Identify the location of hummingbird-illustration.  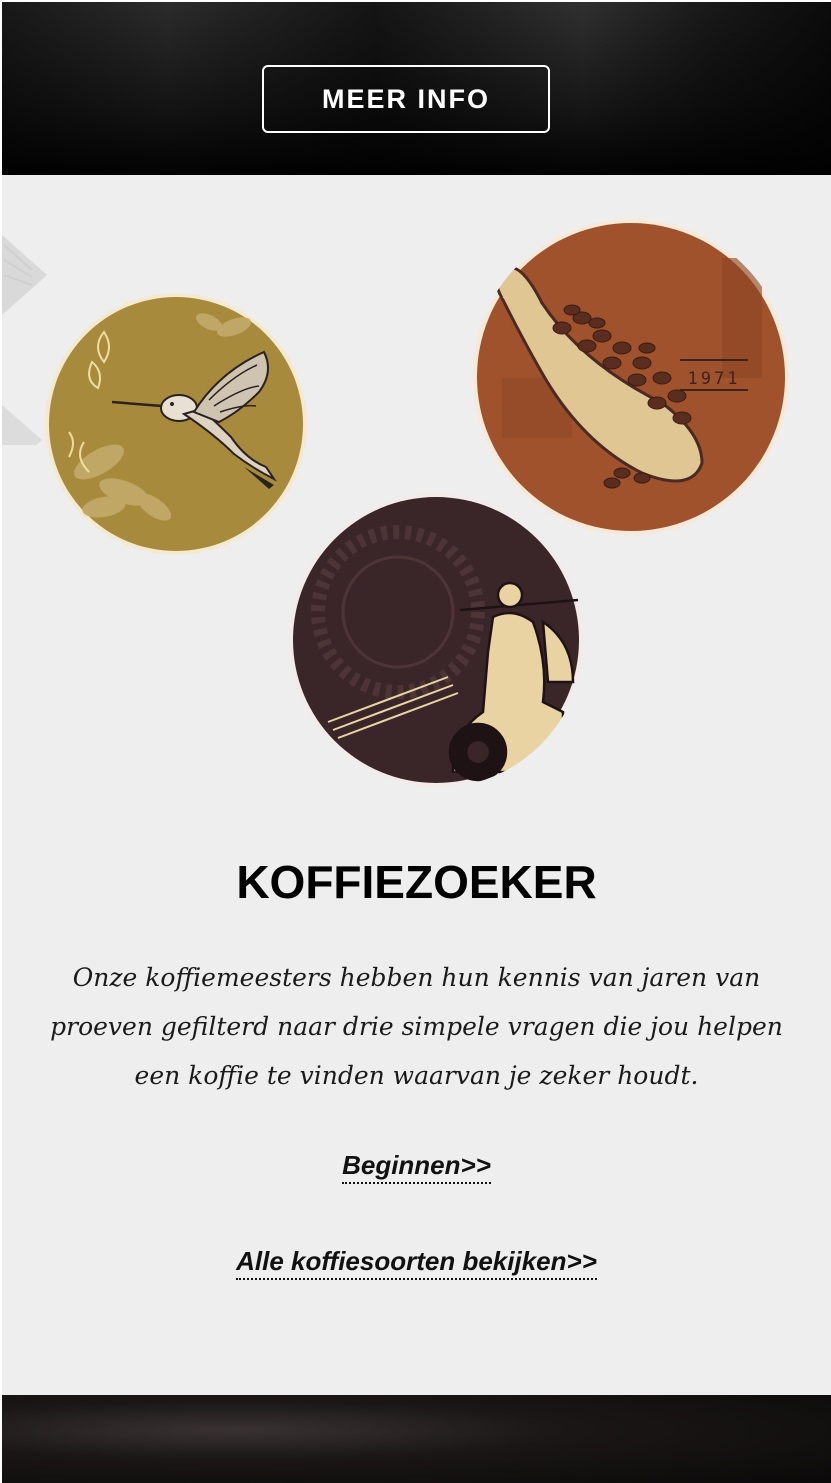
(176, 424).